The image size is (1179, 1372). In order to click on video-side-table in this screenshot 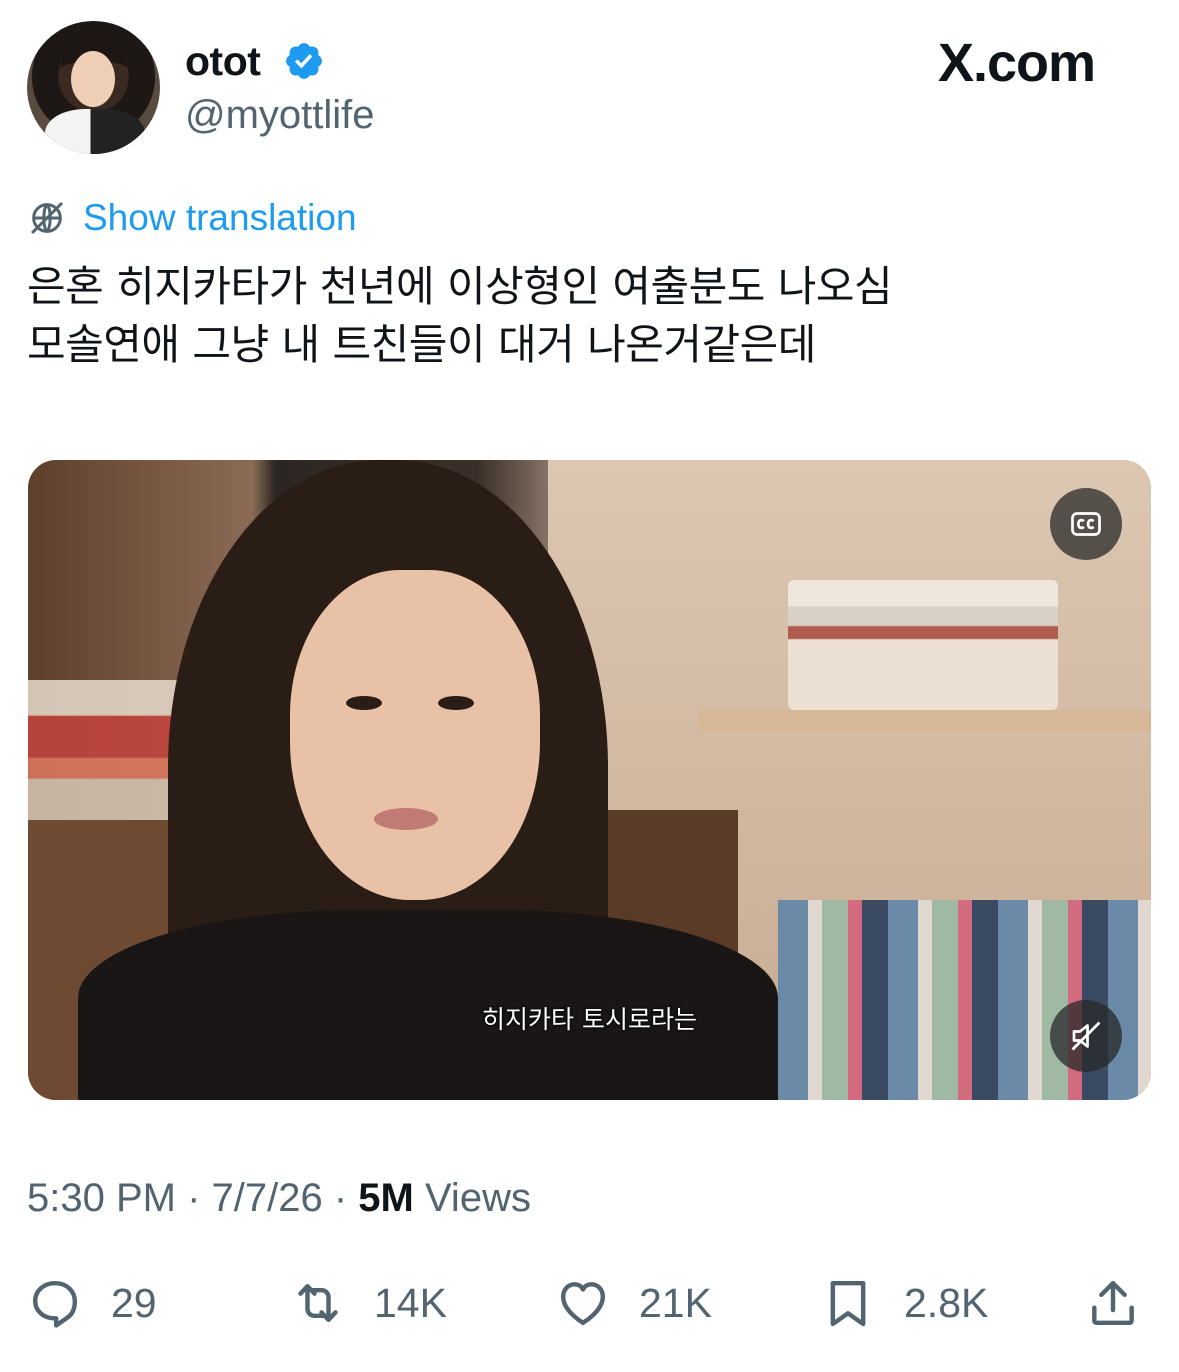, I will do `click(924, 721)`.